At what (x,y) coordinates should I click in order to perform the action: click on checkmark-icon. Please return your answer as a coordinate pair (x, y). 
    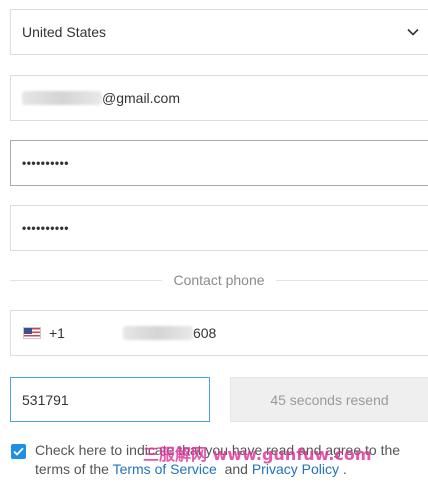
    Looking at the image, I should click on (18, 451).